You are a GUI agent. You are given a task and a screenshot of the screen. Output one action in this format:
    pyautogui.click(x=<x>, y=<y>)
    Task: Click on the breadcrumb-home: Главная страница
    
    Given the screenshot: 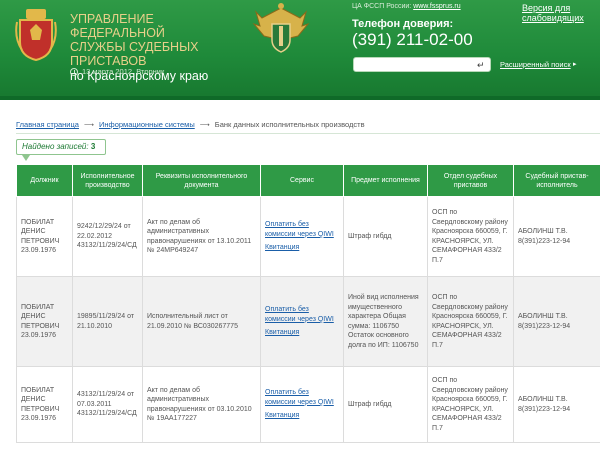 What is the action you would take?
    pyautogui.click(x=47, y=124)
    